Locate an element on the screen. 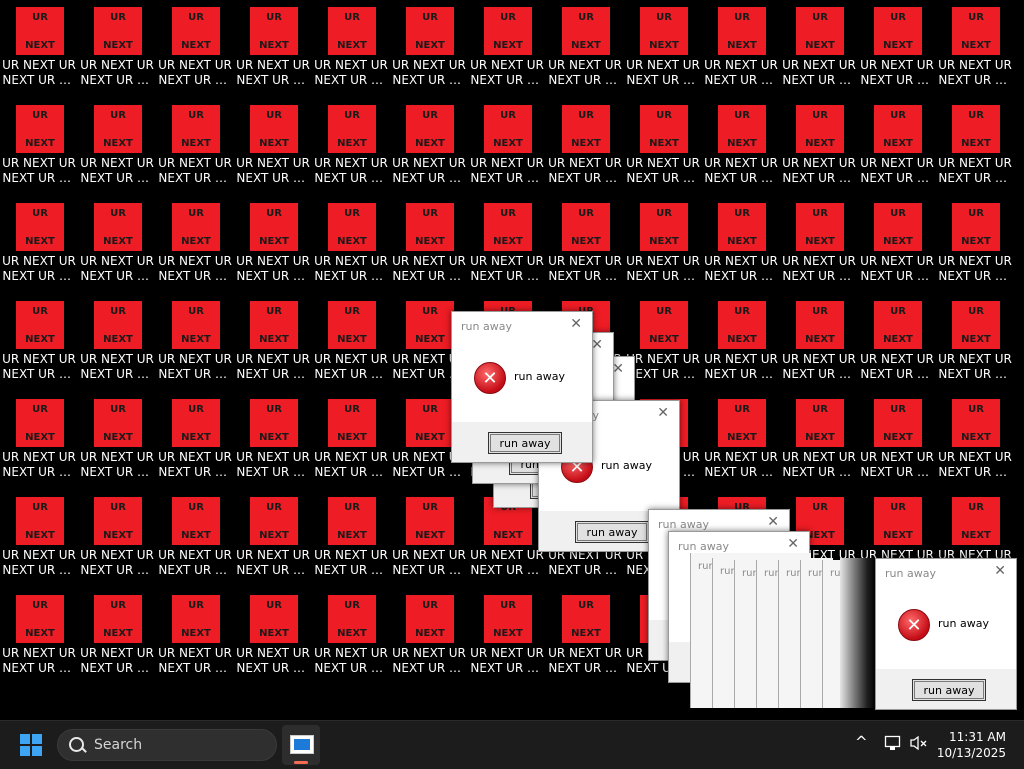  network-icon is located at coordinates (893, 745).